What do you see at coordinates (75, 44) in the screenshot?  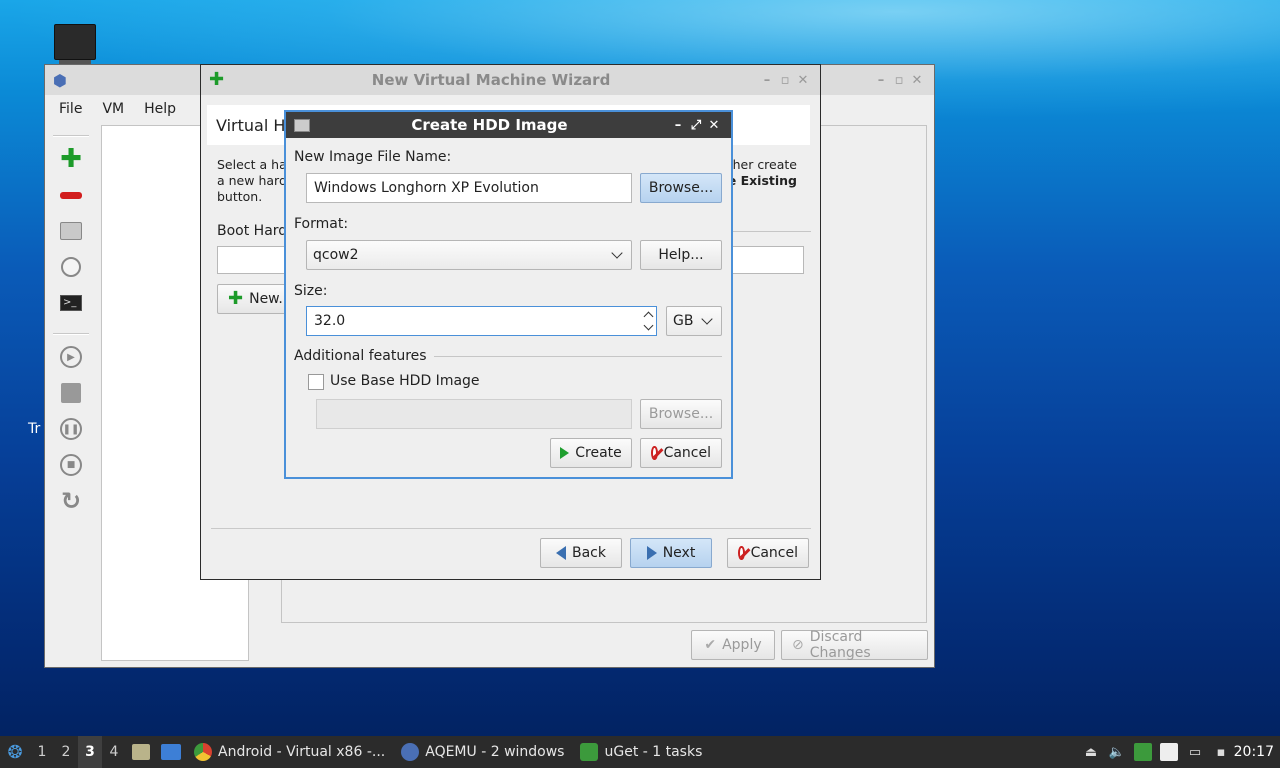 I see `desktop-monitor-icon` at bounding box center [75, 44].